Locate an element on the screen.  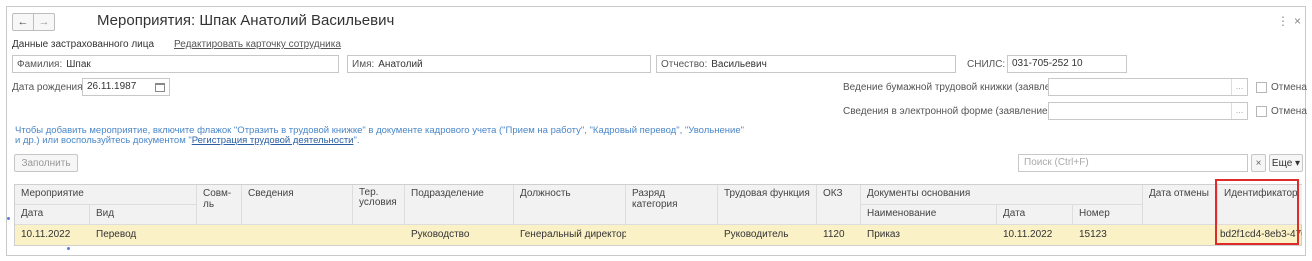
snils-field: 031-705-252 10 is located at coordinates (1067, 64).